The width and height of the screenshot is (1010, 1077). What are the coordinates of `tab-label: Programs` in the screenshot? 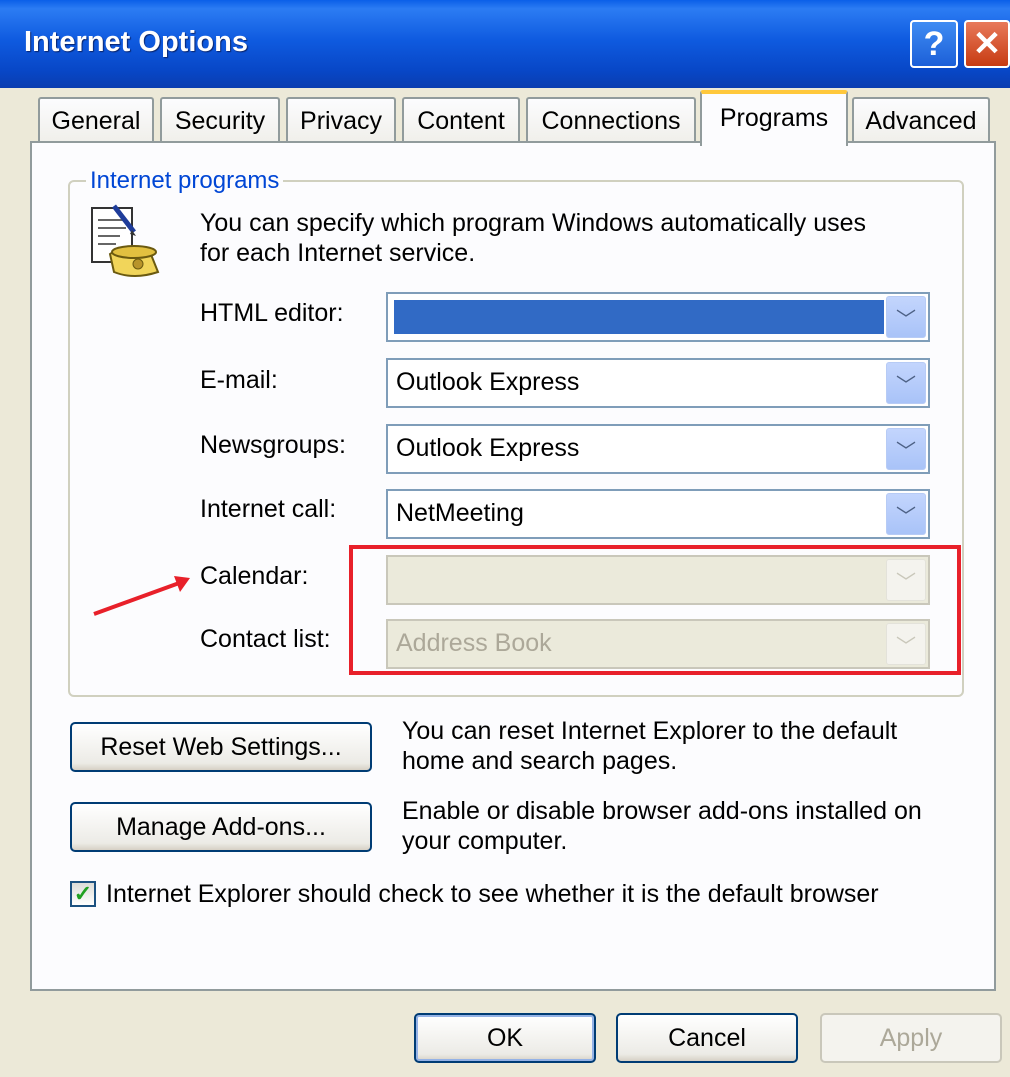 It's located at (774, 118).